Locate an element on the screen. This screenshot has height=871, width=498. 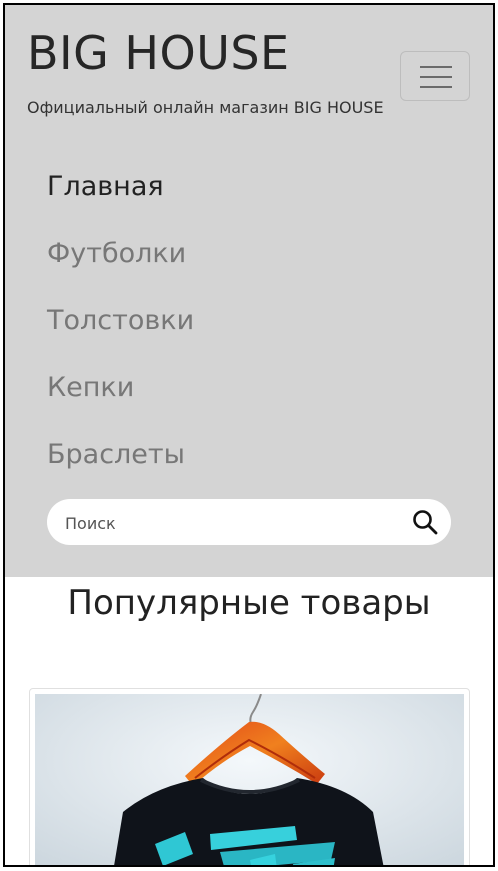
nav-item-hoodies: Толстовки is located at coordinates (120, 332).